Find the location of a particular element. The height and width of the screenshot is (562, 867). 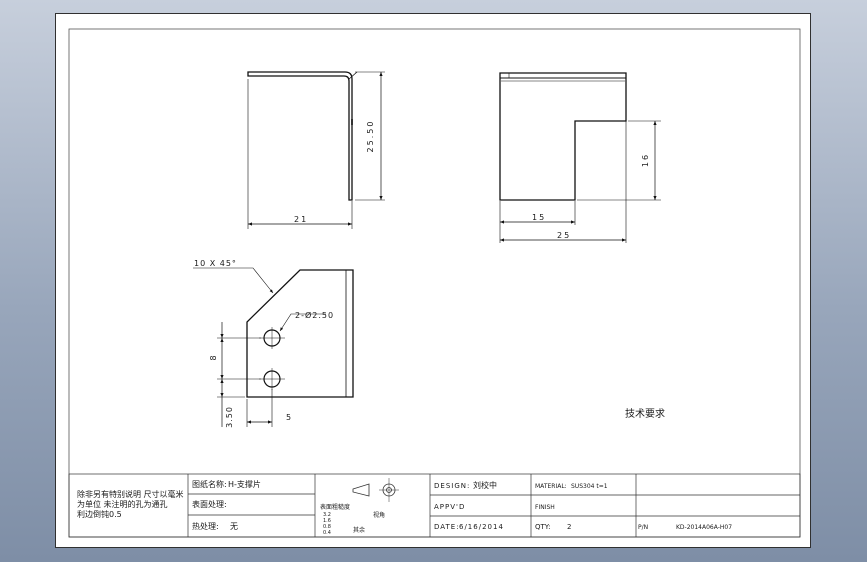

design-value: 刘校中 is located at coordinates (485, 485).